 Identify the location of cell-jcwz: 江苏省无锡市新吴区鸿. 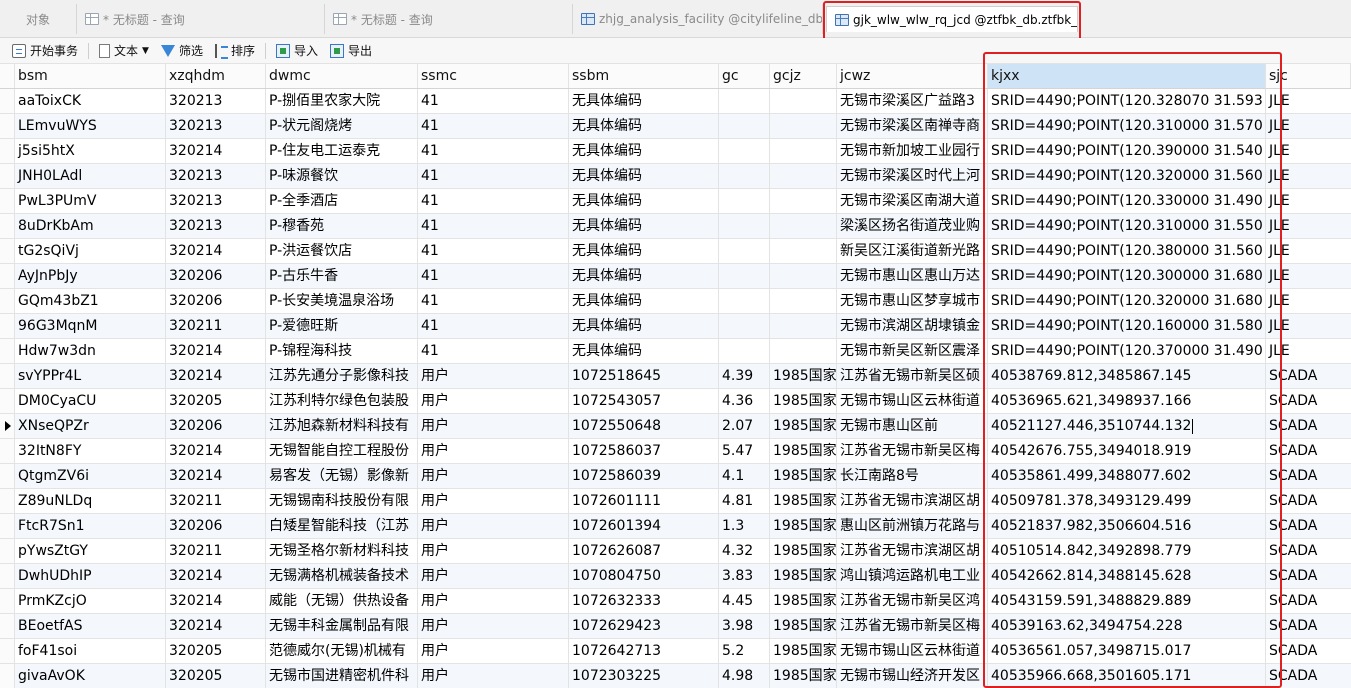
(912, 601).